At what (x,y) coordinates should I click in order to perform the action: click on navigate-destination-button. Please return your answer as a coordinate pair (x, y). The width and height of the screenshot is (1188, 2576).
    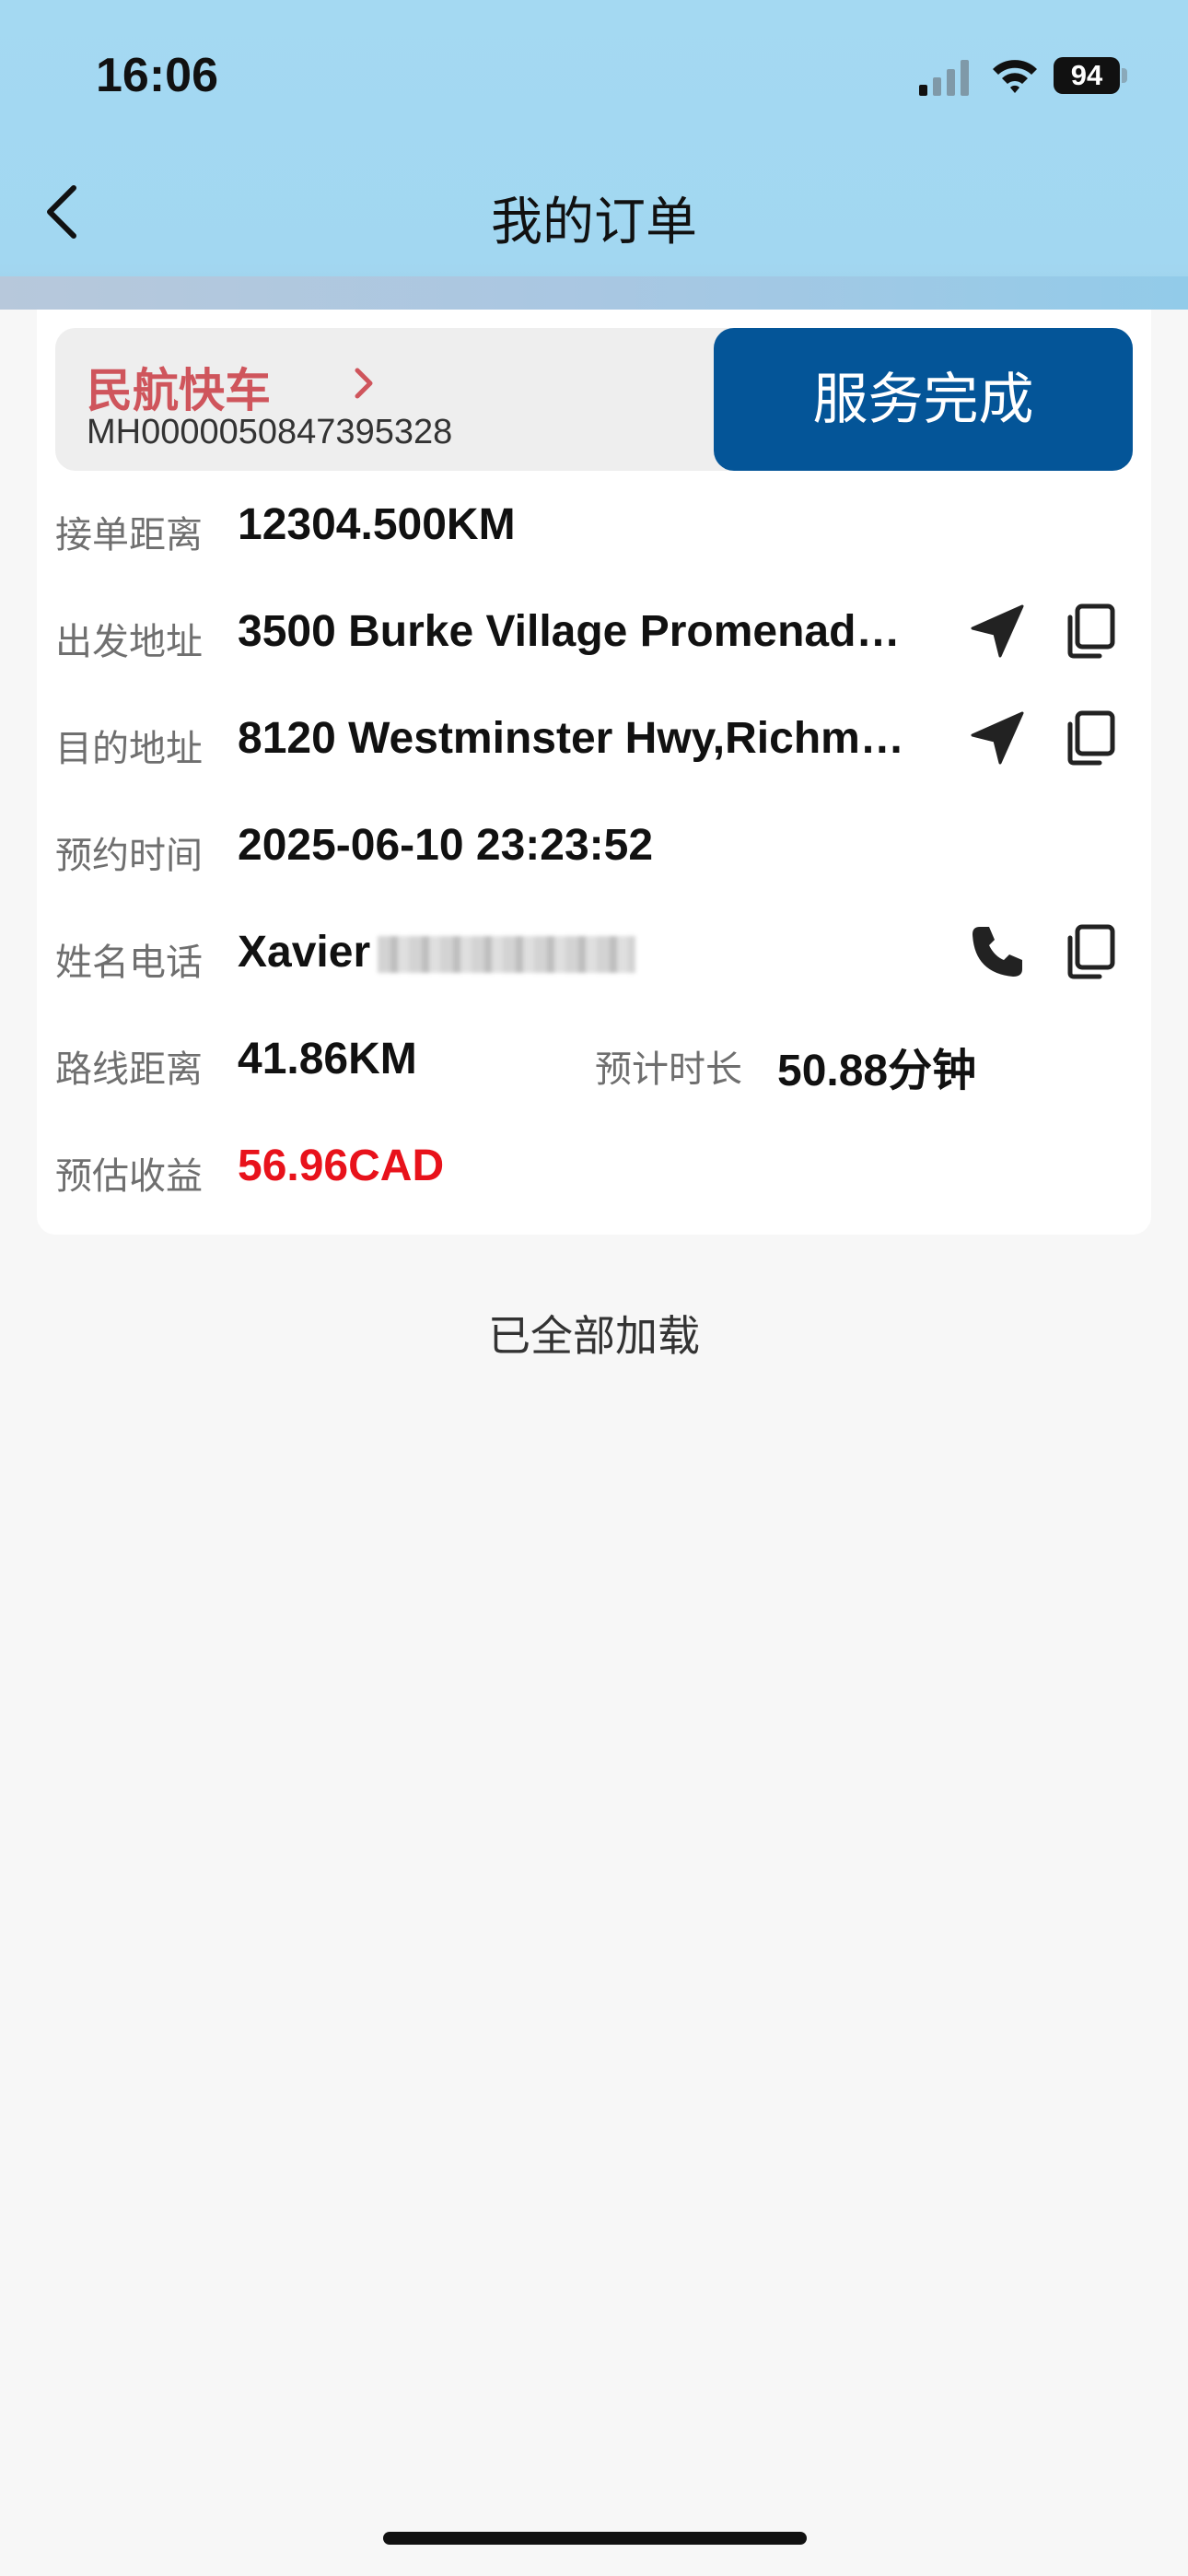
    Looking at the image, I should click on (998, 738).